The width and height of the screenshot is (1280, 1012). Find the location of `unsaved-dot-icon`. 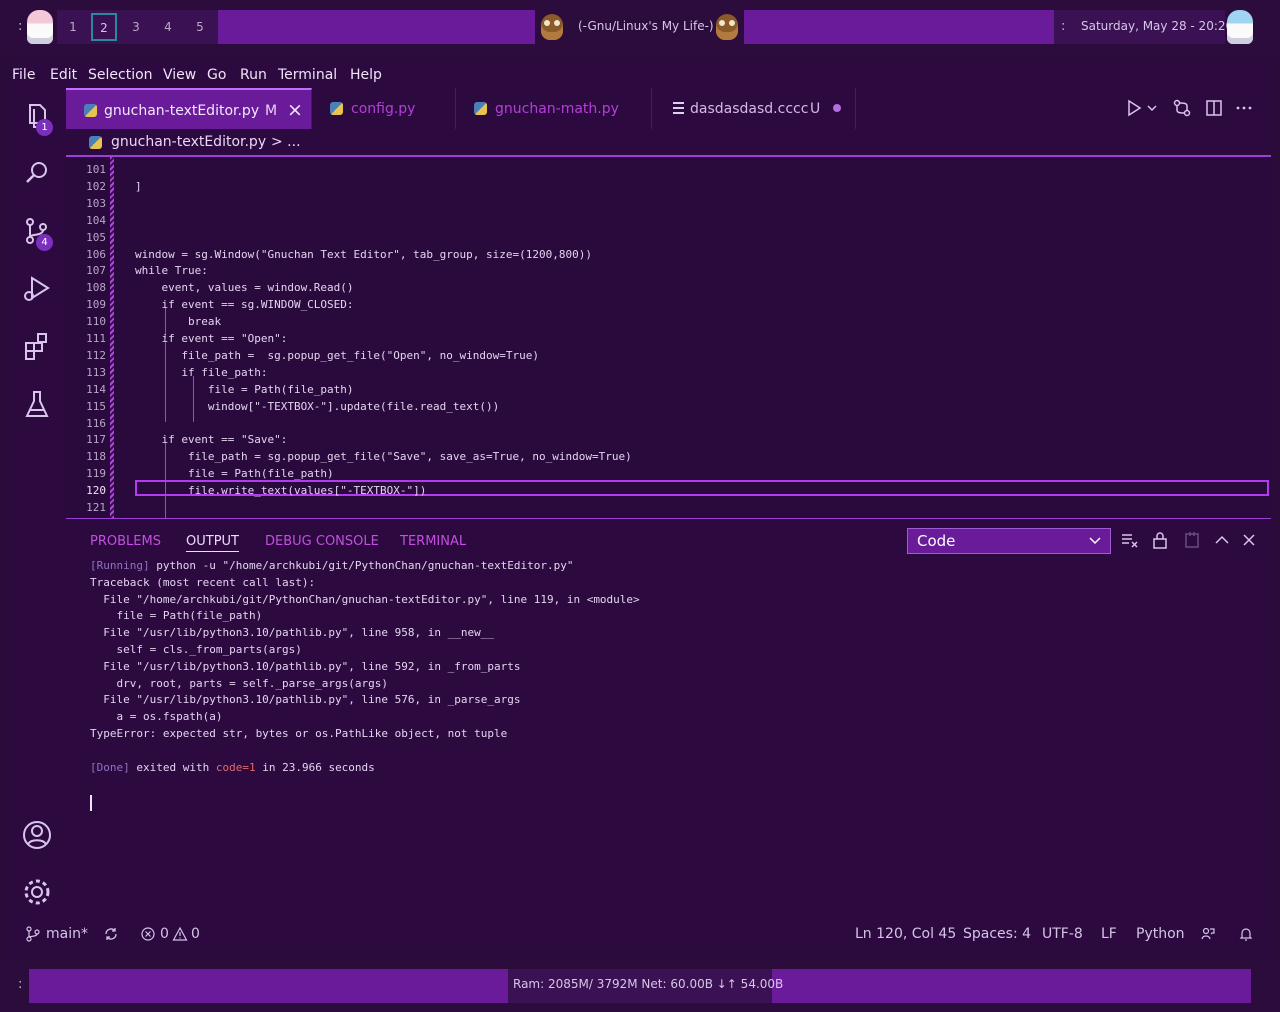

unsaved-dot-icon is located at coordinates (837, 108).